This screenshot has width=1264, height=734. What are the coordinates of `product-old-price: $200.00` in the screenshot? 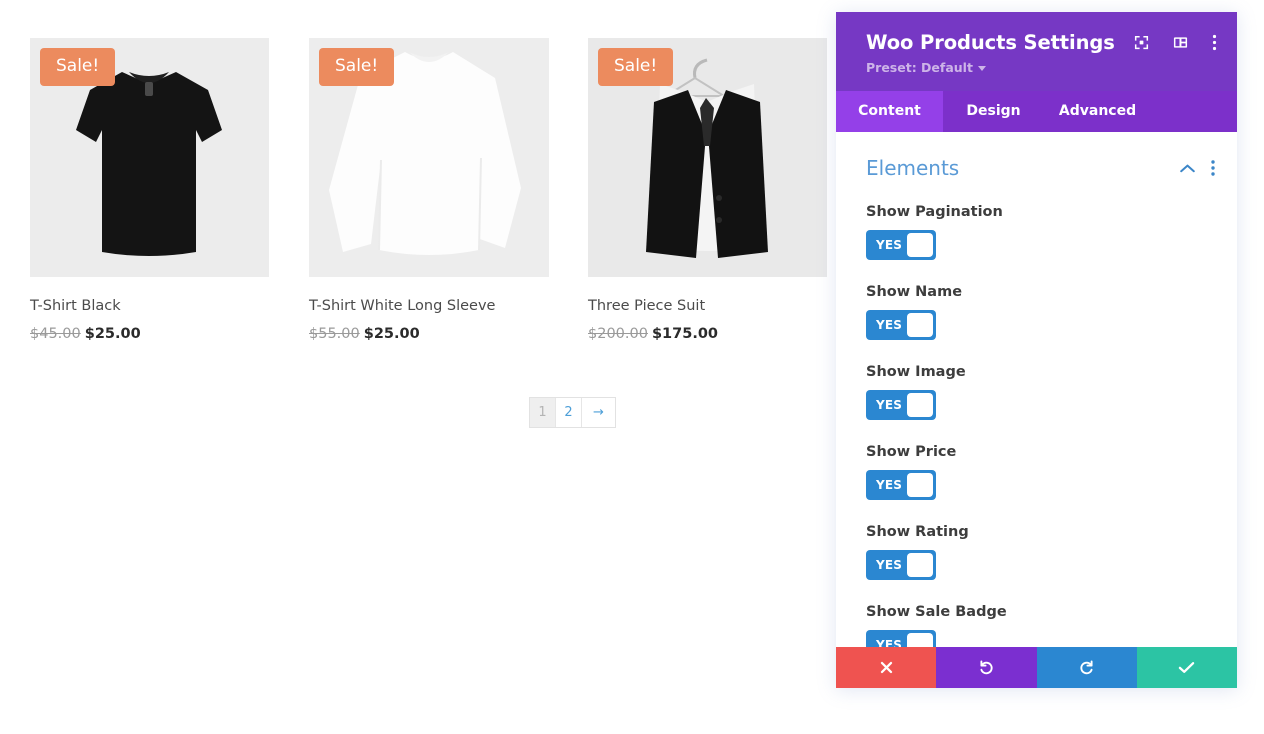 It's located at (618, 334).